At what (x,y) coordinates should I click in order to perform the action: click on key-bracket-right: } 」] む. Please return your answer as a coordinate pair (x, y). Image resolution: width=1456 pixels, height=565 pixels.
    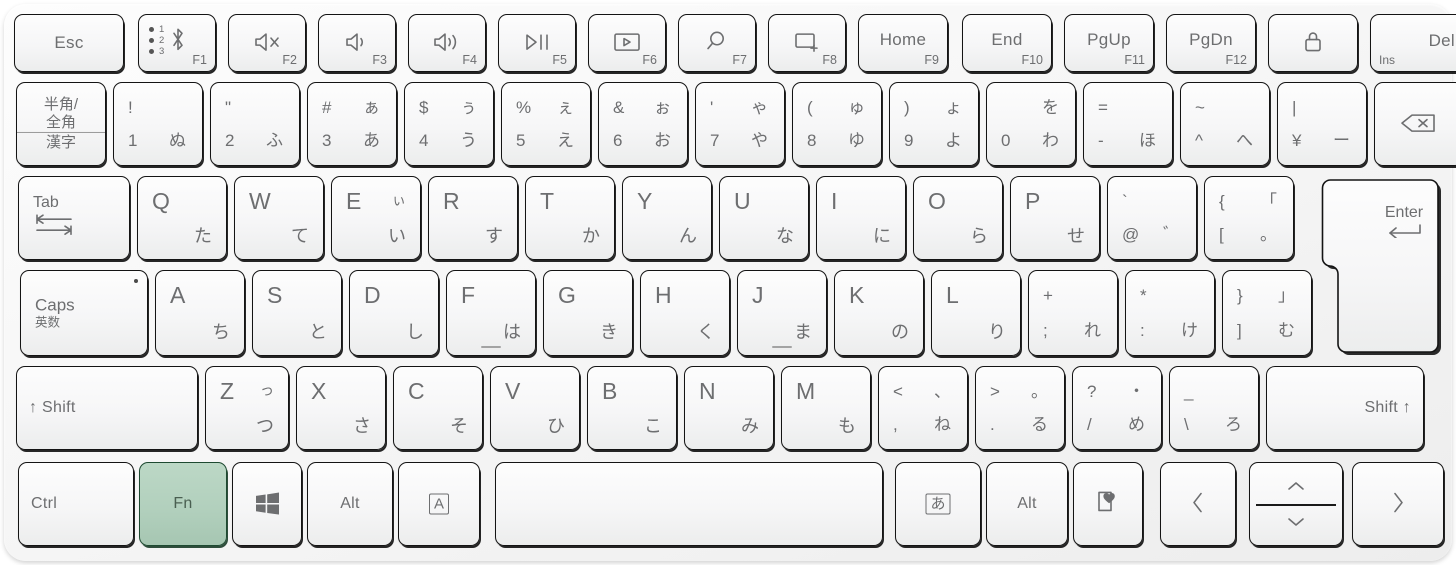
    Looking at the image, I should click on (1267, 313).